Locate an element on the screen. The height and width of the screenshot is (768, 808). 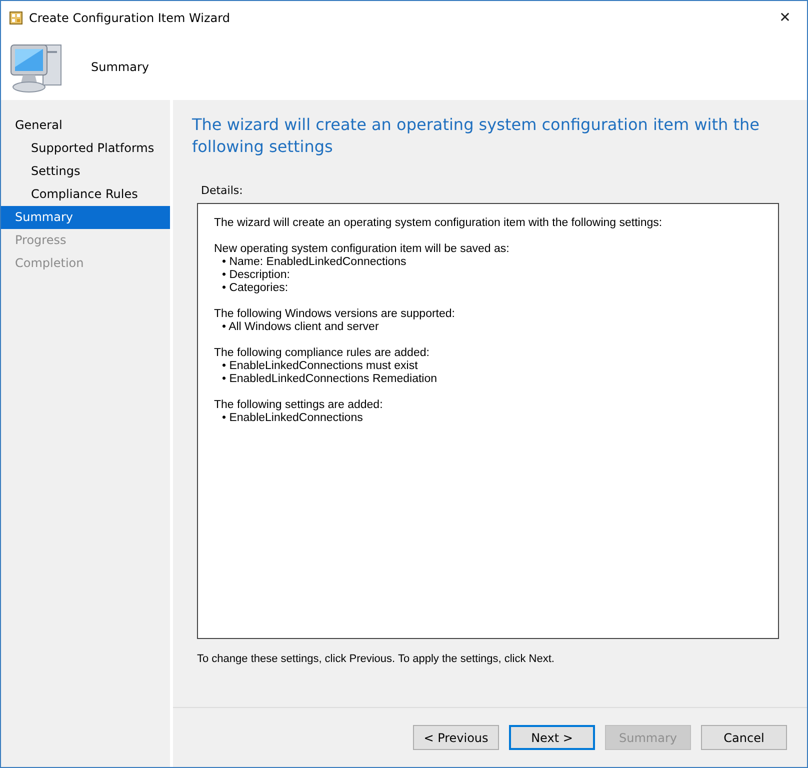
section-heading: New operating system configuration item will be saved as: is located at coordinates (362, 249).